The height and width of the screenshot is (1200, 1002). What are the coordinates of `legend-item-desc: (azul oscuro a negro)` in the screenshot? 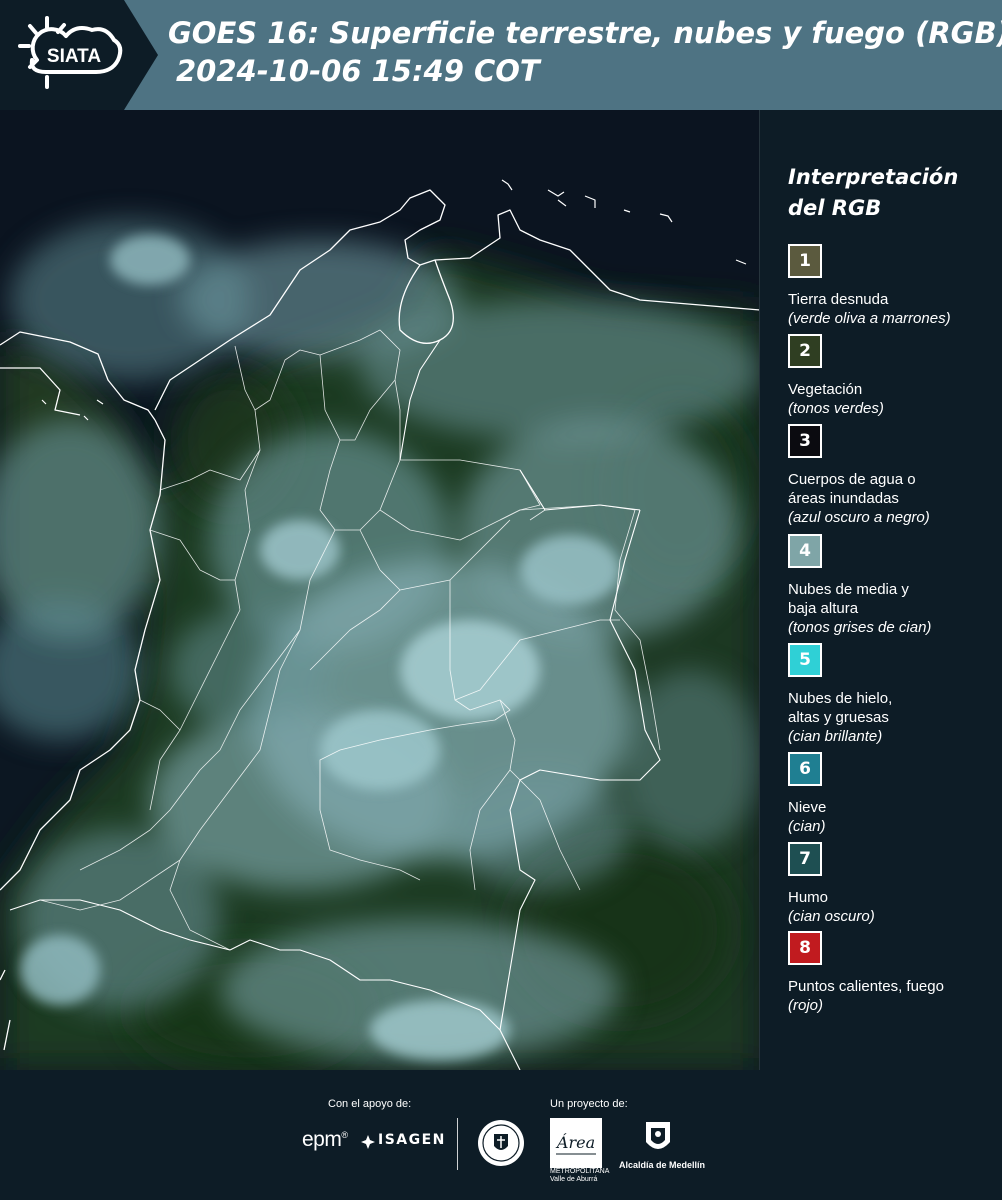 It's located at (859, 517).